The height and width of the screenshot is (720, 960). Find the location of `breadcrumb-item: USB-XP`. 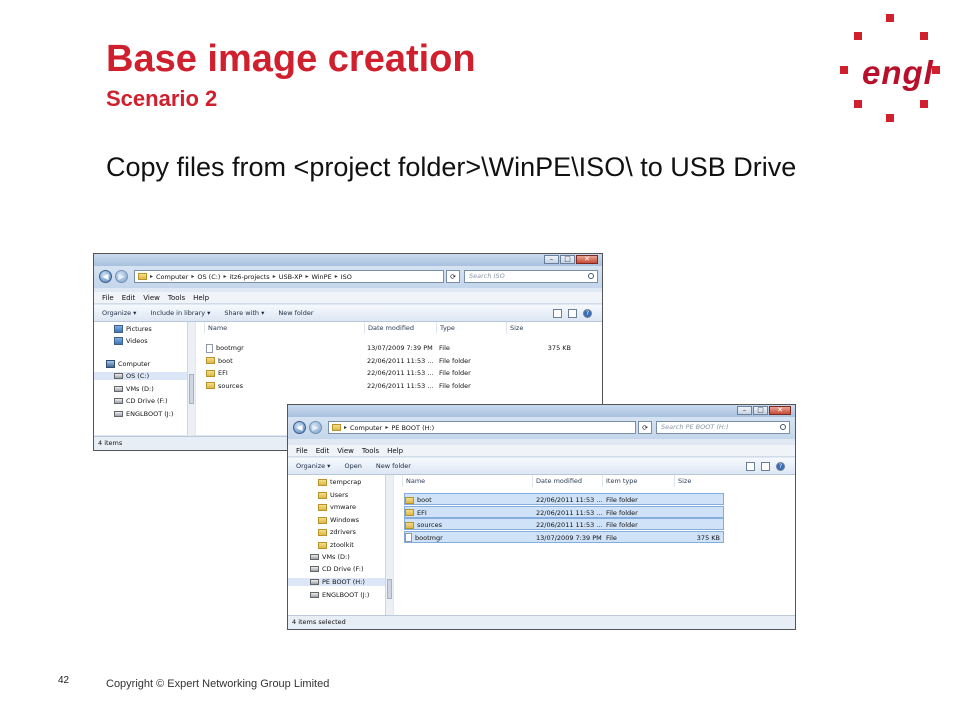

breadcrumb-item: USB-XP is located at coordinates (291, 277).